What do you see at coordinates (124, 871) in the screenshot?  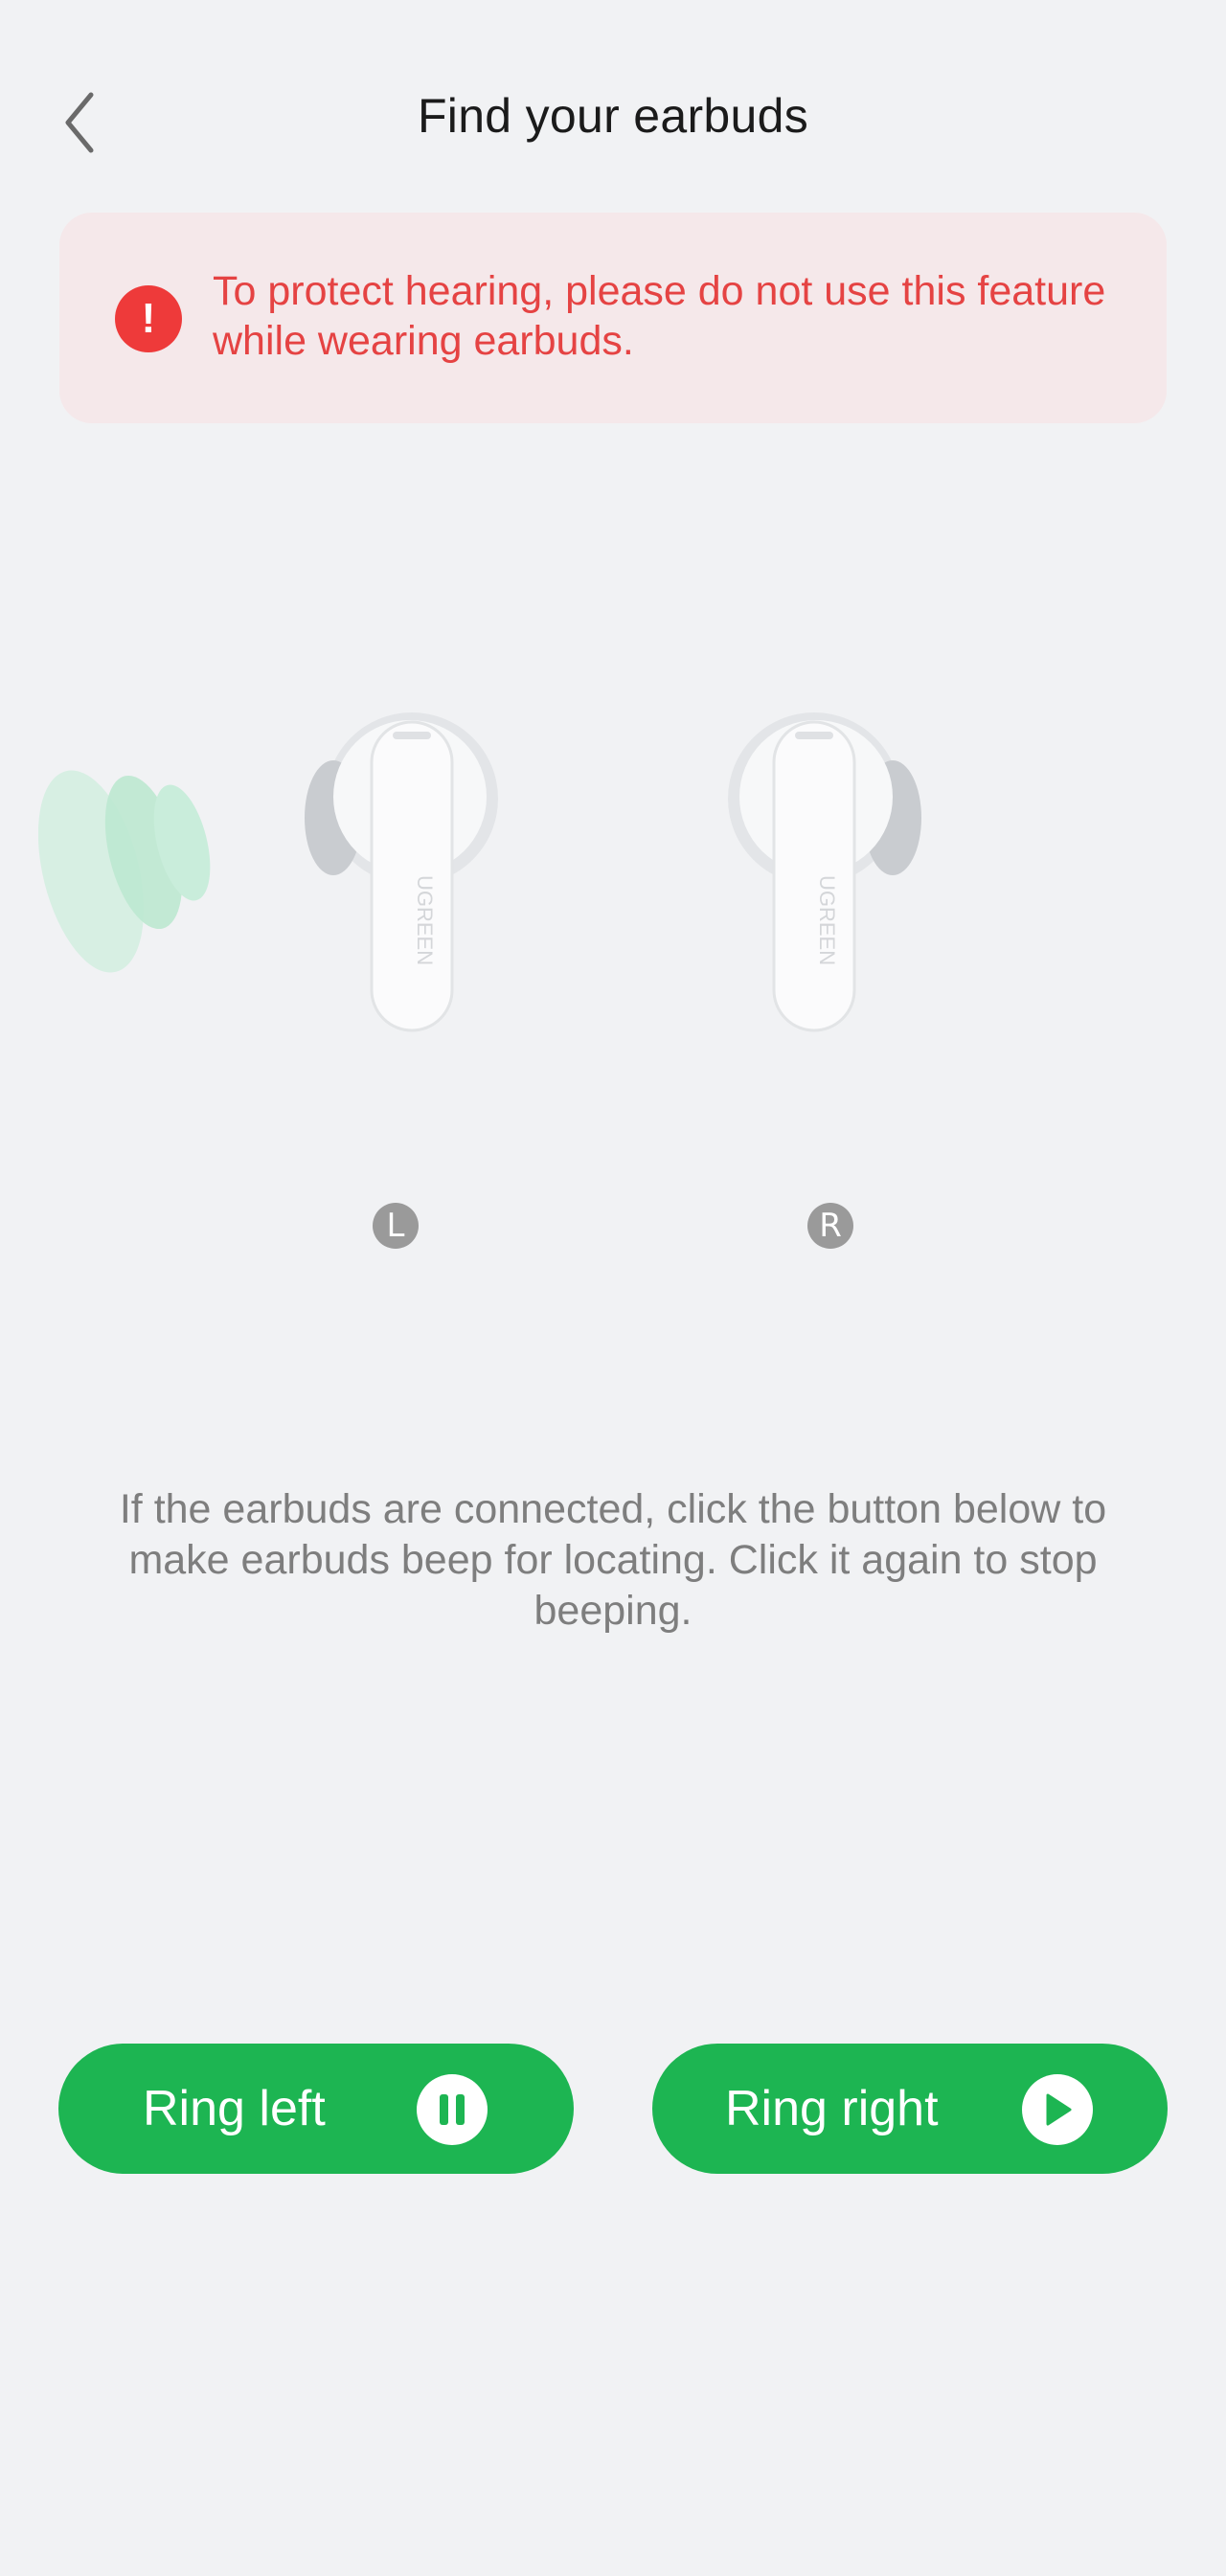 I see `sound-waves-icon` at bounding box center [124, 871].